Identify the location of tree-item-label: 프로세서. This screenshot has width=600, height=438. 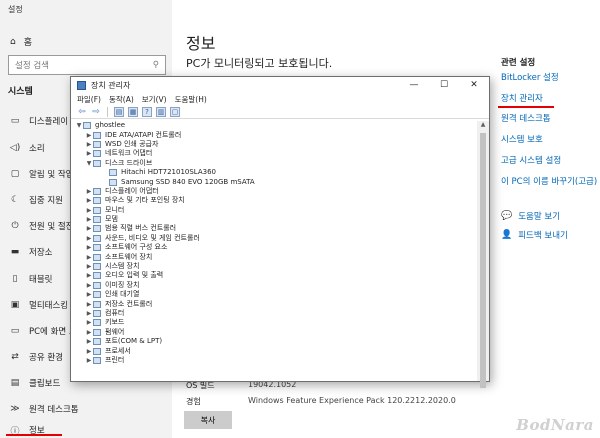
(118, 350).